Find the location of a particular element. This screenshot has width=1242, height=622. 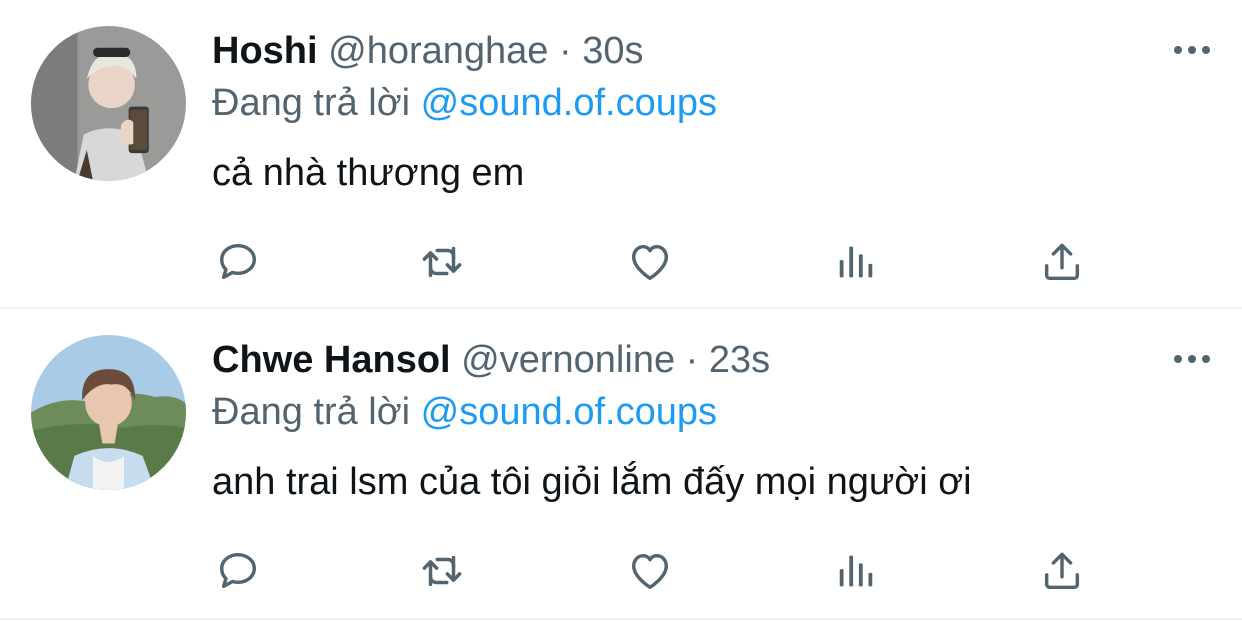

avatar-hoshi is located at coordinates (108, 103).